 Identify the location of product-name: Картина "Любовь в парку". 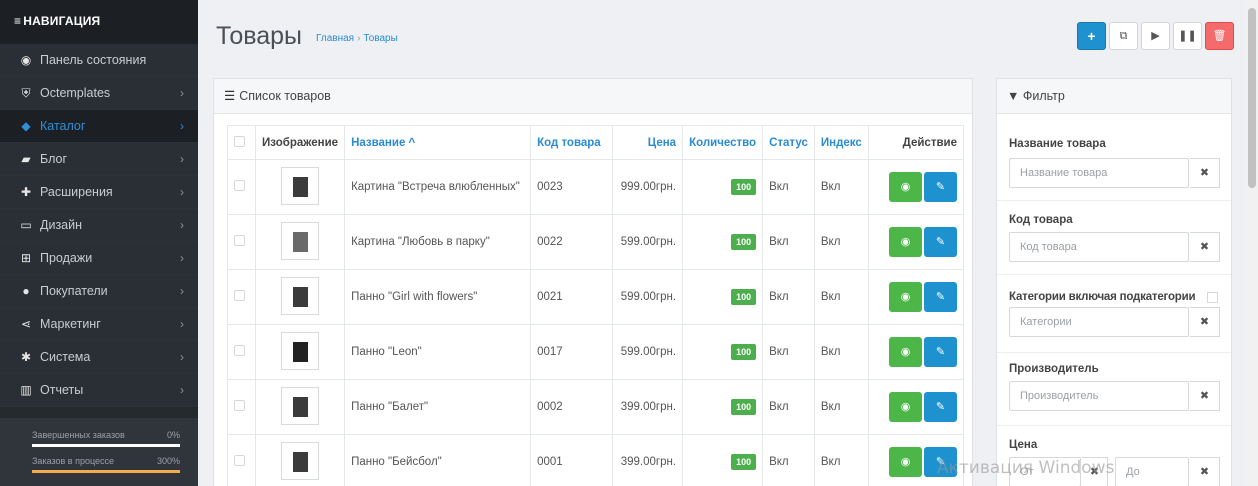
(438, 242).